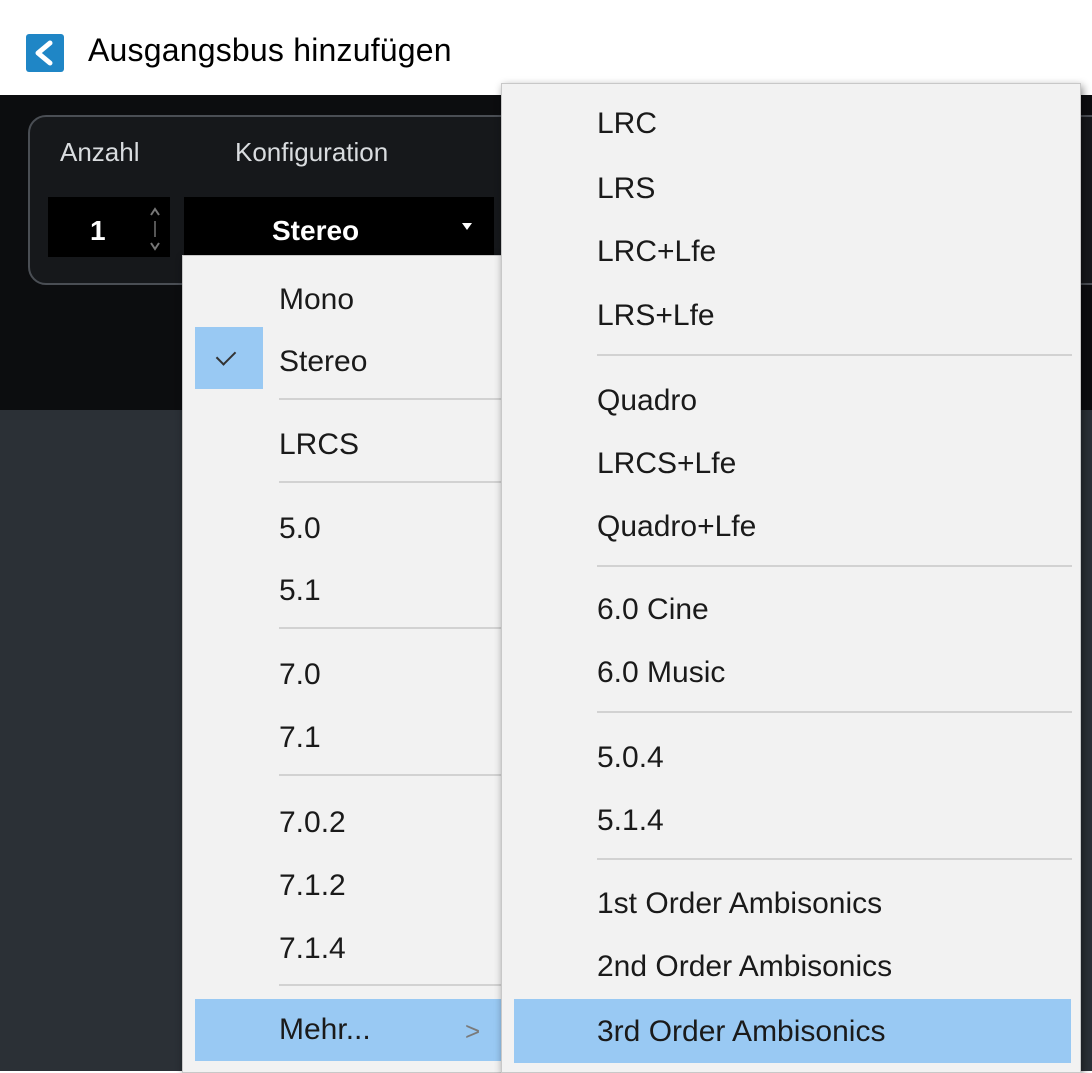 The image size is (1092, 1073). What do you see at coordinates (300, 528) in the screenshot?
I see `menu-item-label: 5.0` at bounding box center [300, 528].